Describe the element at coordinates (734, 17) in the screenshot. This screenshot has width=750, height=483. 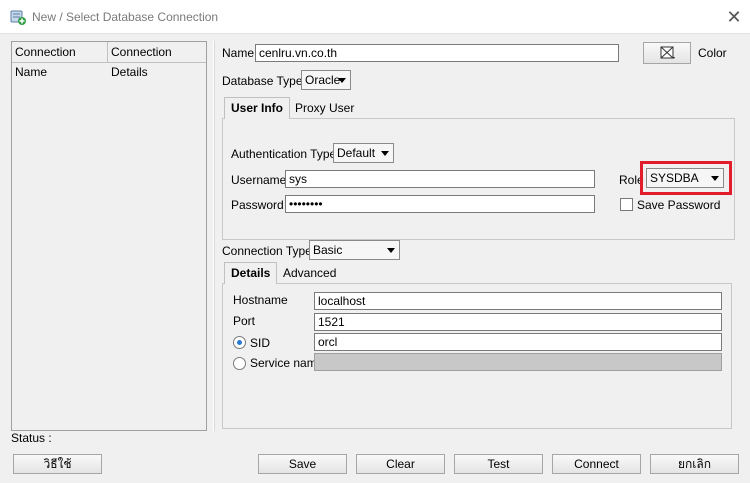
I see `close-icon: ✕` at that location.